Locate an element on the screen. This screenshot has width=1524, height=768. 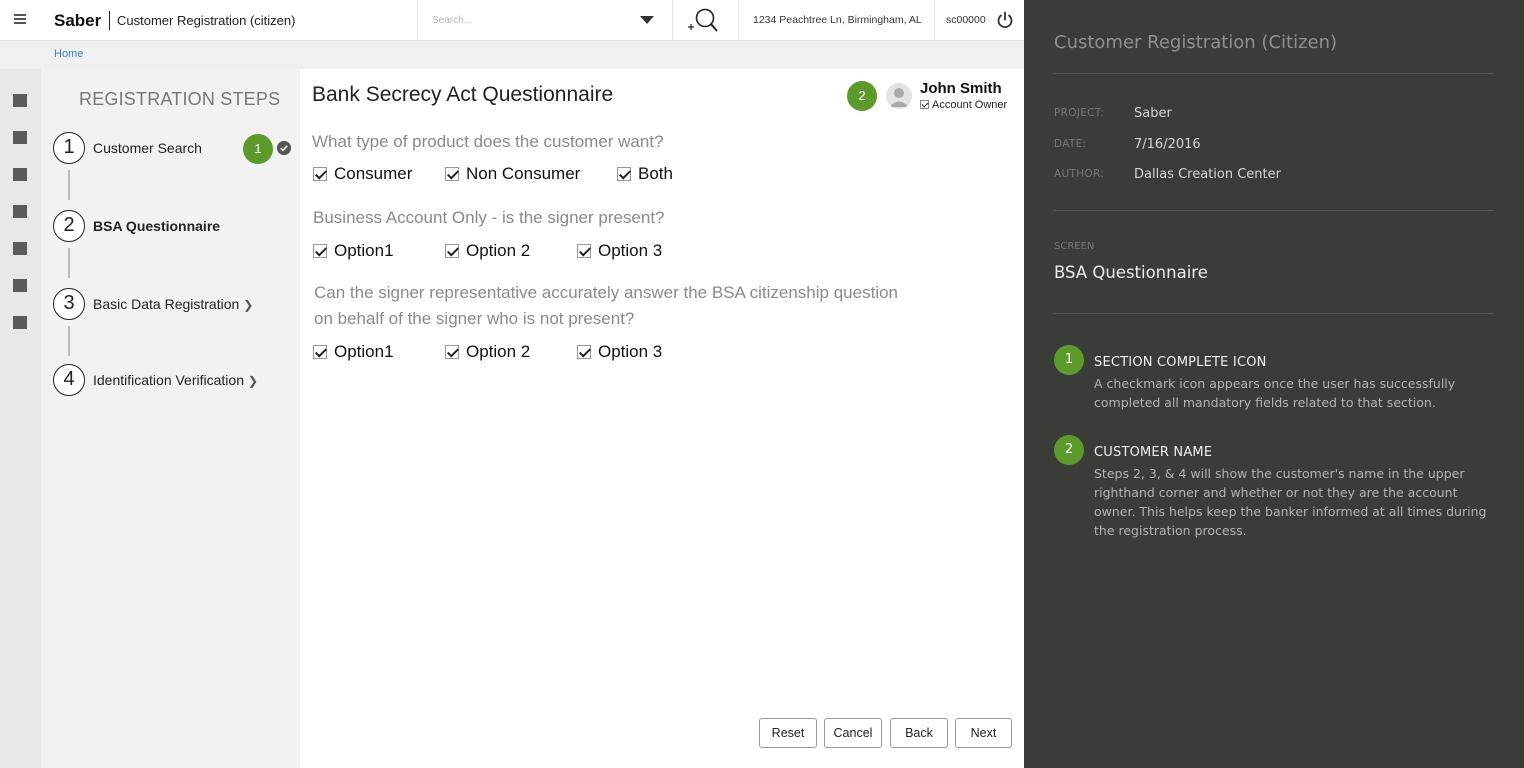
step-label-wrap: Basic Data Registration ❯ is located at coordinates (173, 304).